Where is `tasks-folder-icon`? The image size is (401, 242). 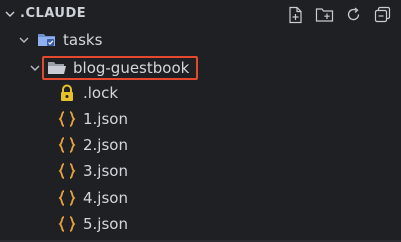 tasks-folder-icon is located at coordinates (46, 40).